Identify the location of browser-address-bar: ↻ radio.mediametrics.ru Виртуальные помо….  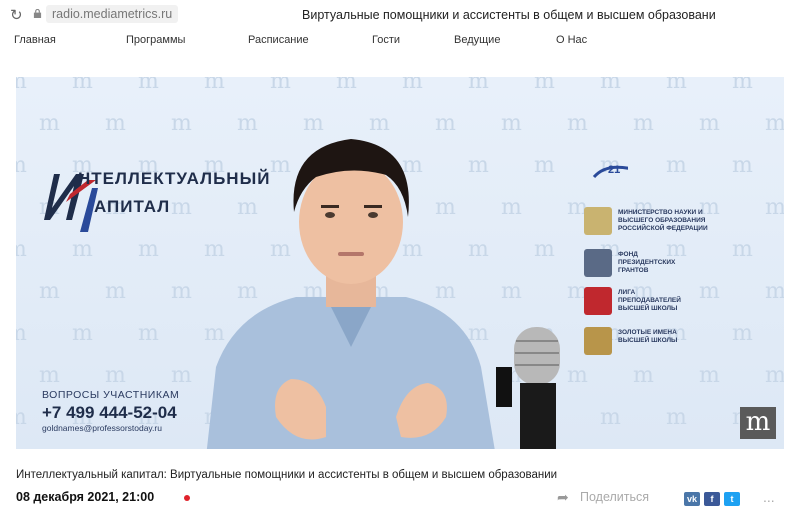
(397, 15).